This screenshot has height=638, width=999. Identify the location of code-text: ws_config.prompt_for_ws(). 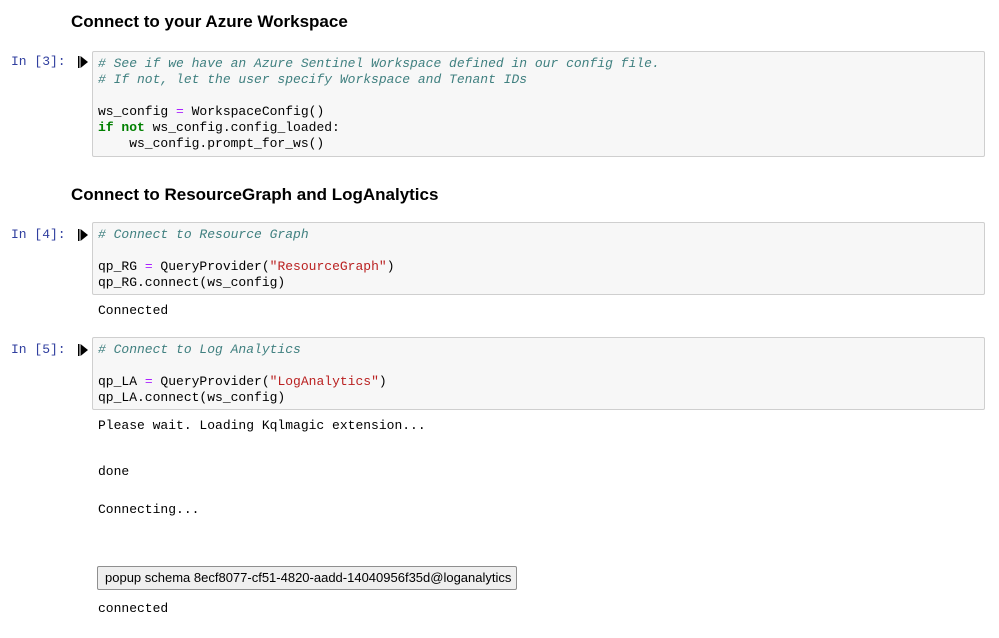
(211, 143).